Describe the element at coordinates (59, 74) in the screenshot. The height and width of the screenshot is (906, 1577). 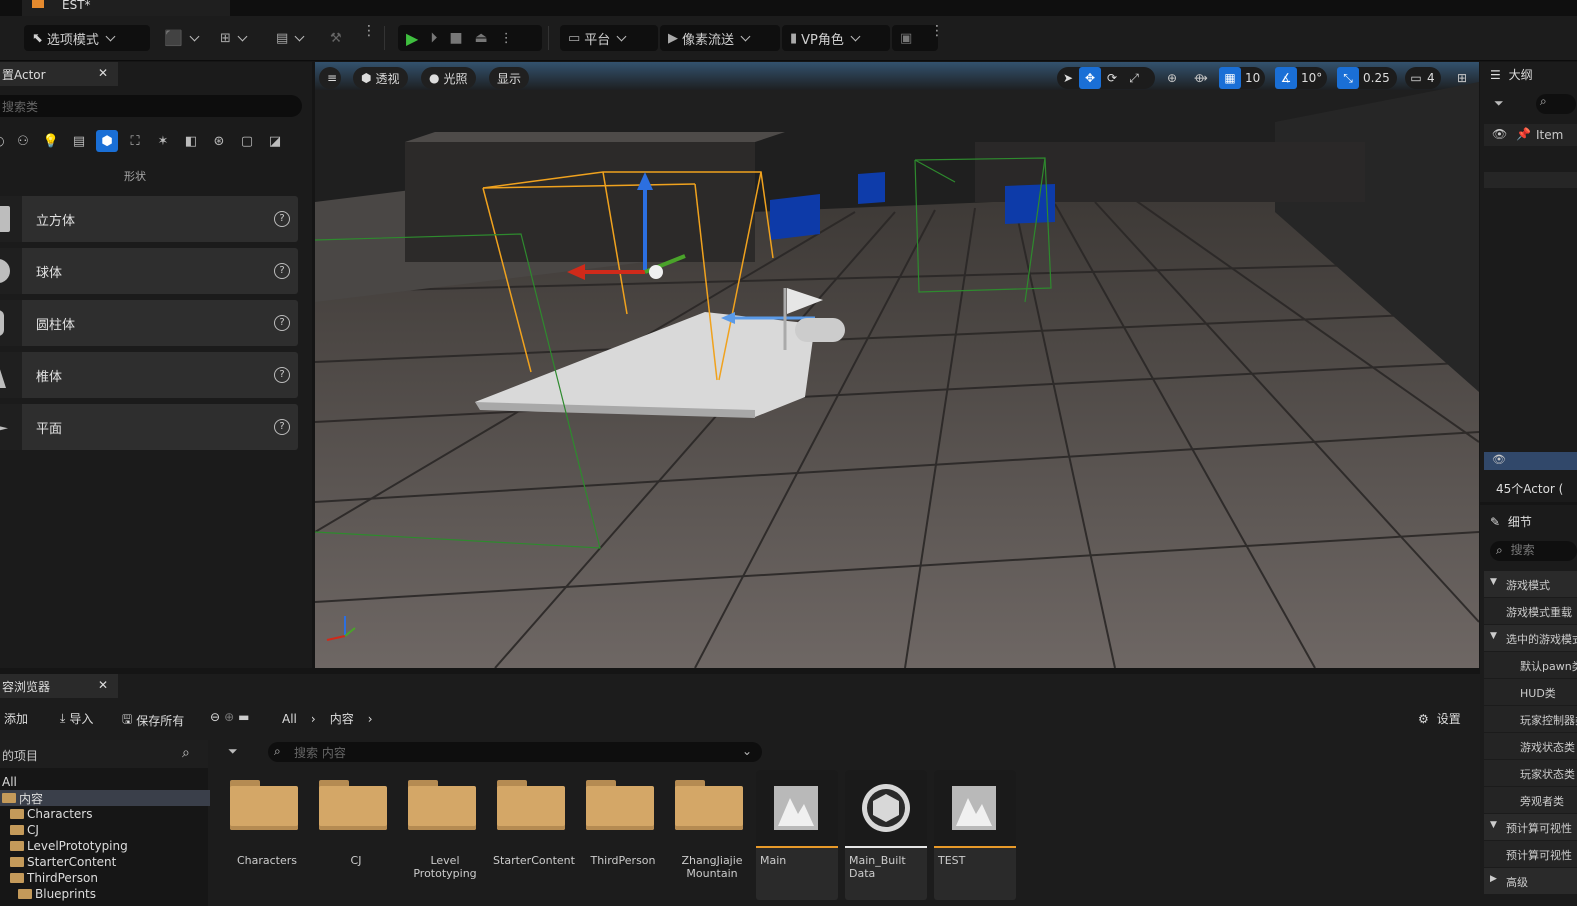
I see `place-actors-tab: 置Actor ✕` at that location.